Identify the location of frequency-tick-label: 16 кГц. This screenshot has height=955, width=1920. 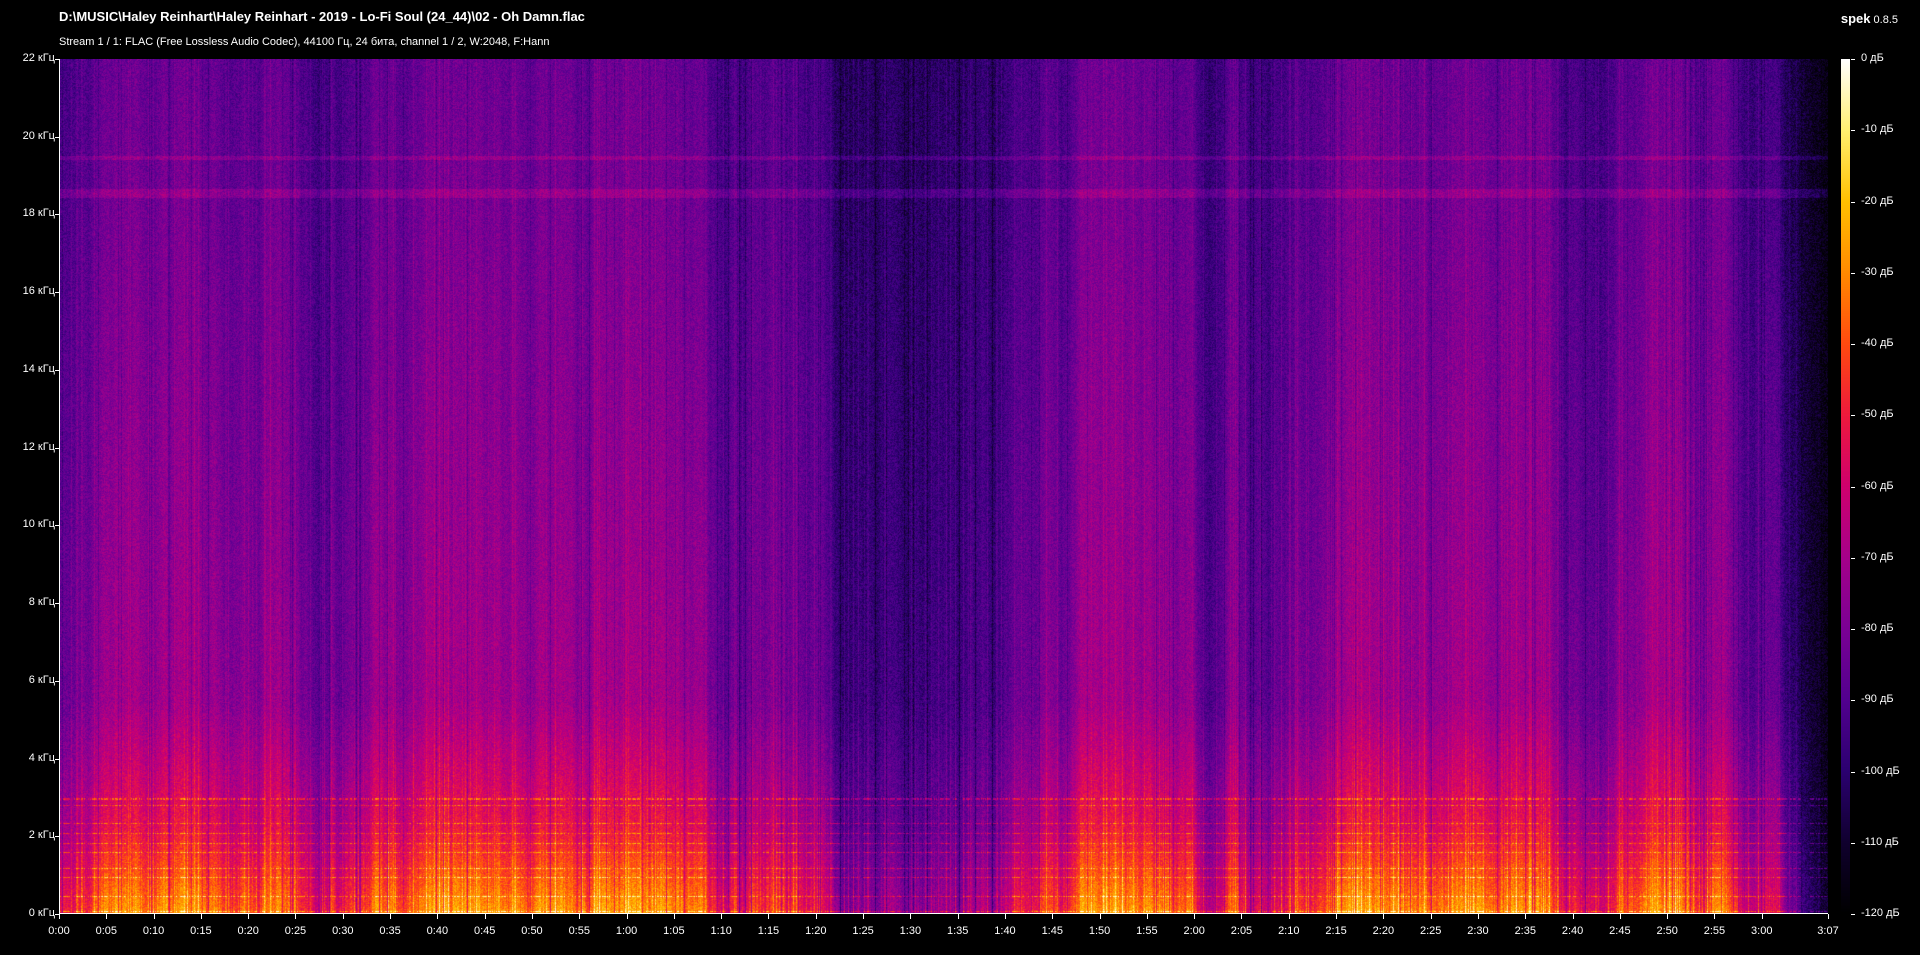
(38, 291).